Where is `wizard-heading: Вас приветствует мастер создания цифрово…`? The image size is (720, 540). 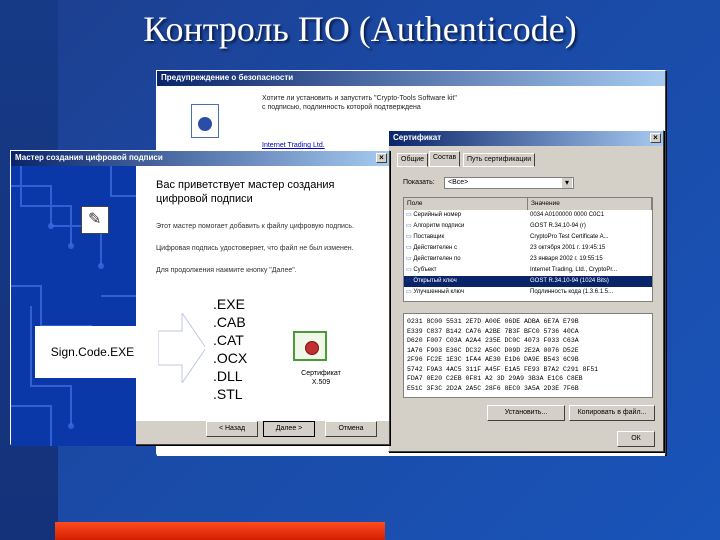
wizard-heading: Вас приветствует мастер создания цифрово… is located at coordinates (245, 192).